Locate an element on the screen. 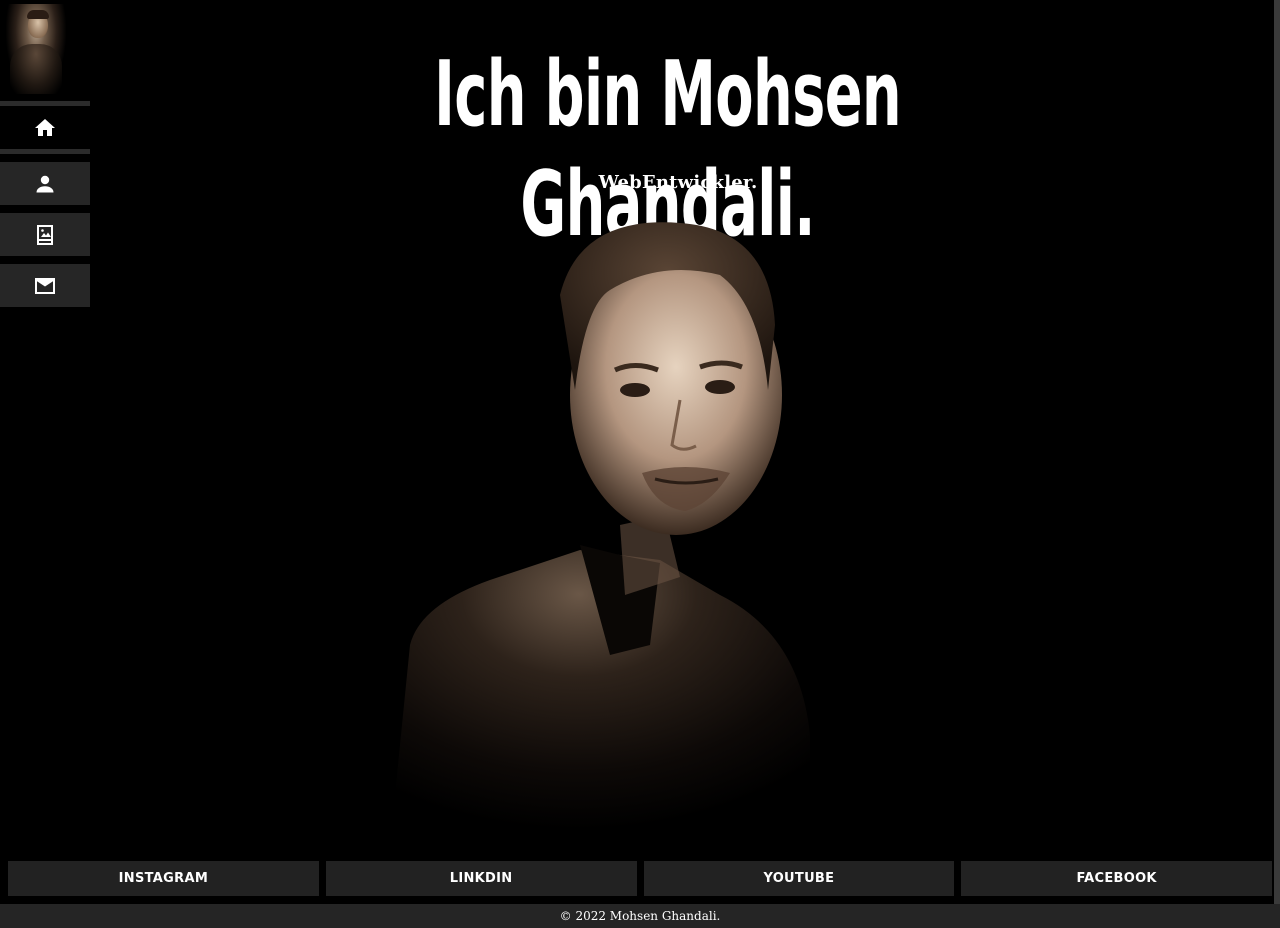 This screenshot has width=1280, height=928. footer: © 2022 Mohsen Ghandali. is located at coordinates (640, 916).